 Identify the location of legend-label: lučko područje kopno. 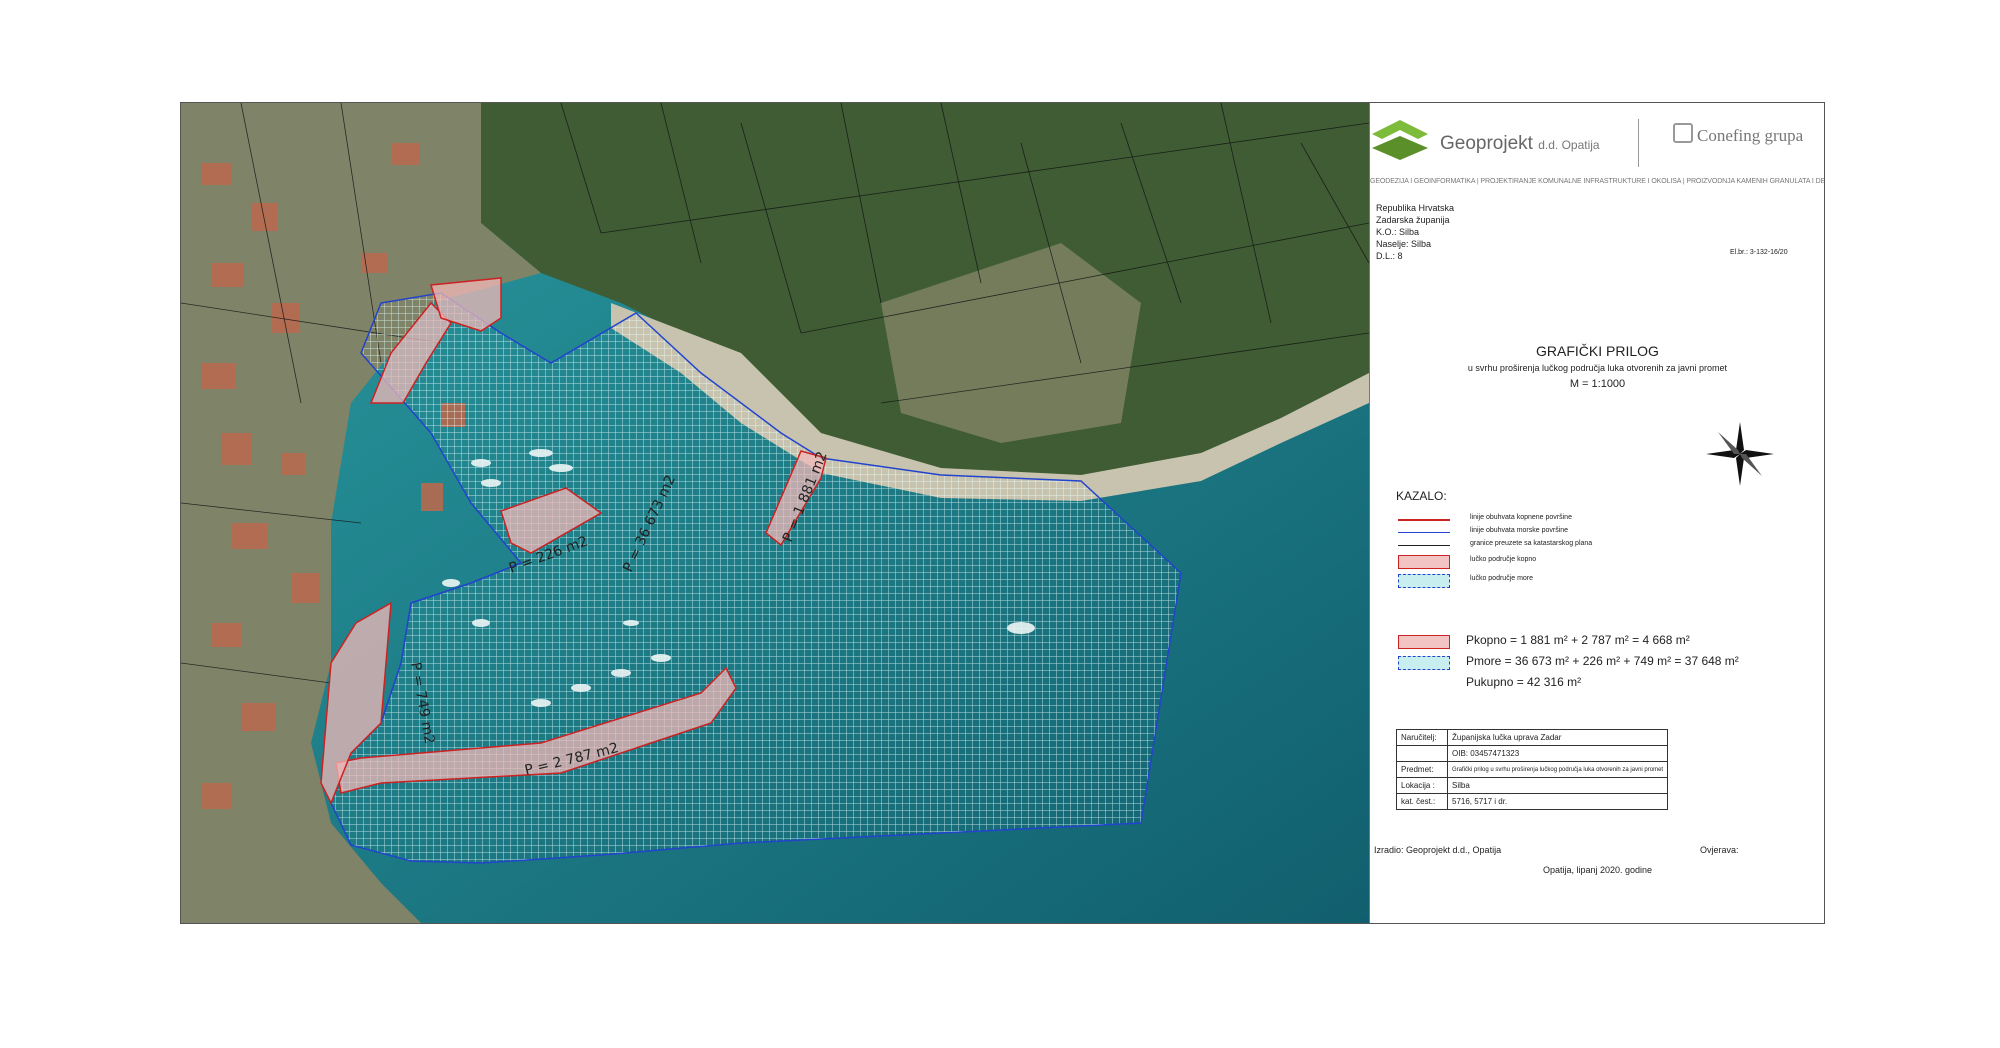
(1503, 559).